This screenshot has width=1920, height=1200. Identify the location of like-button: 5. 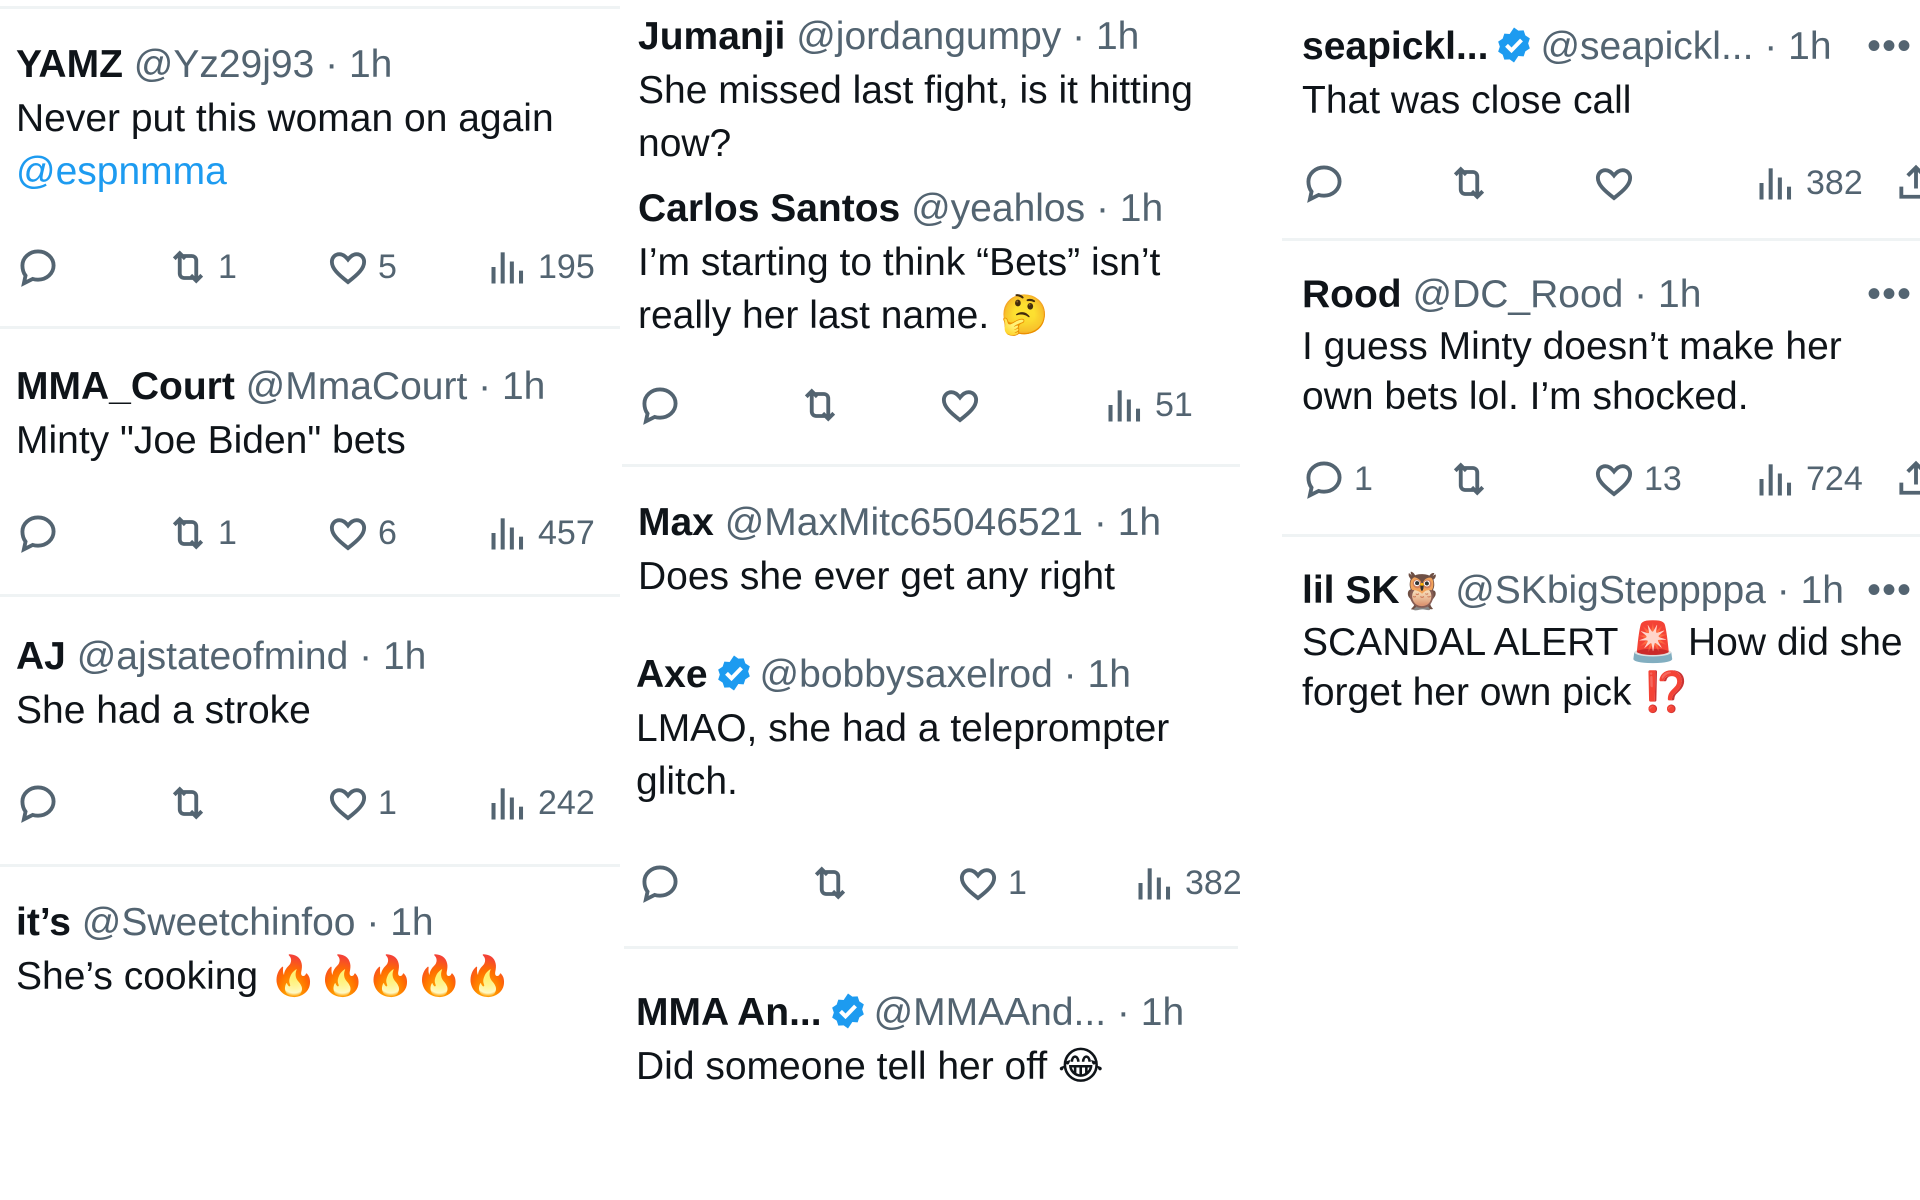
(361, 267).